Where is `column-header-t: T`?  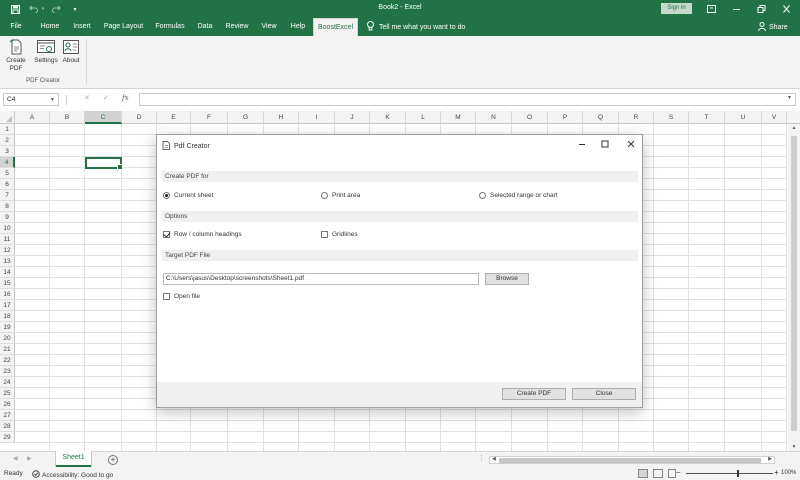
column-header-t: T is located at coordinates (707, 117).